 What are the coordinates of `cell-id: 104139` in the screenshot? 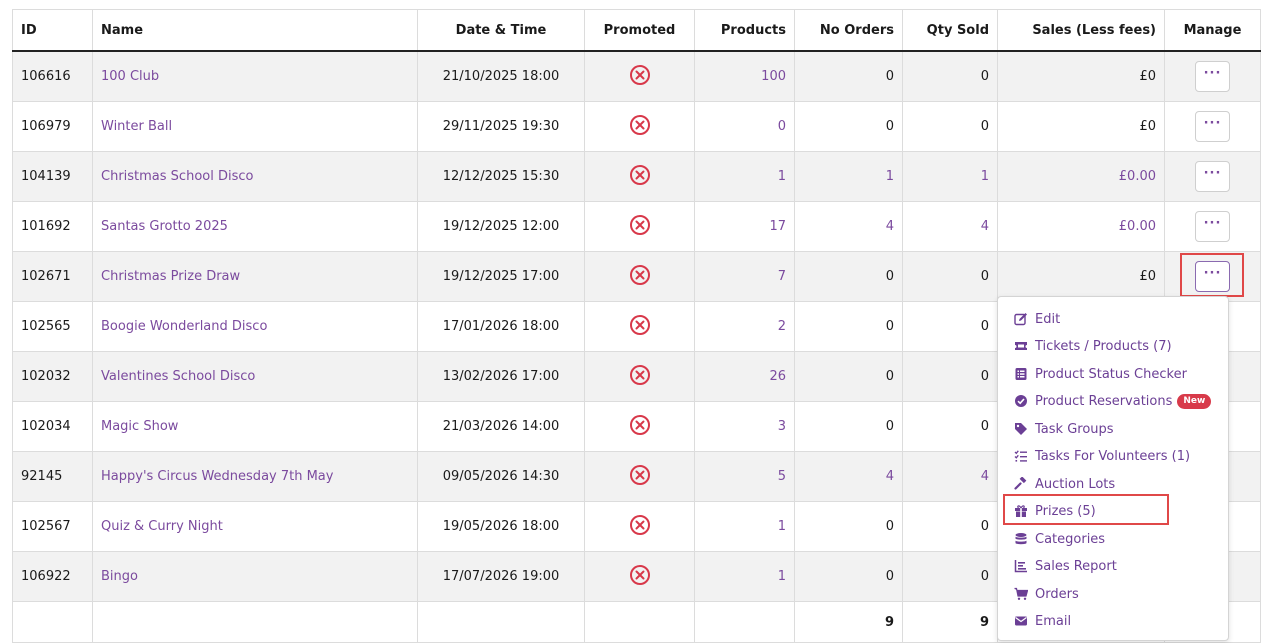 It's located at (52, 176).